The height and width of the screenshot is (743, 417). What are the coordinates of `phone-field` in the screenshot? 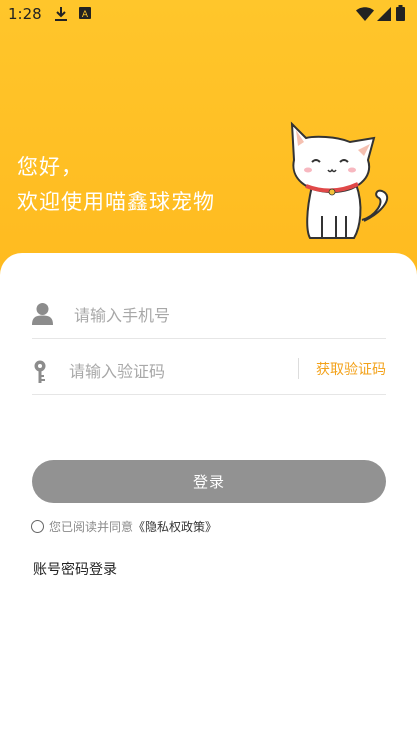 It's located at (209, 314).